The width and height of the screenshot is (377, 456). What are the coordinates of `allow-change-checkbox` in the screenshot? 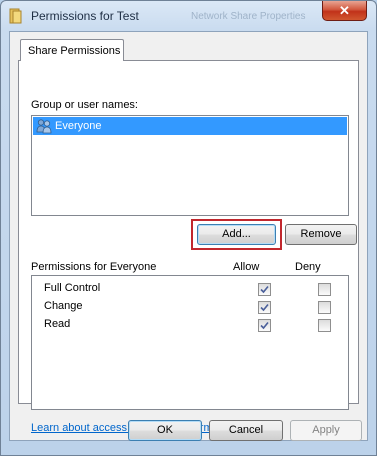 It's located at (264, 307).